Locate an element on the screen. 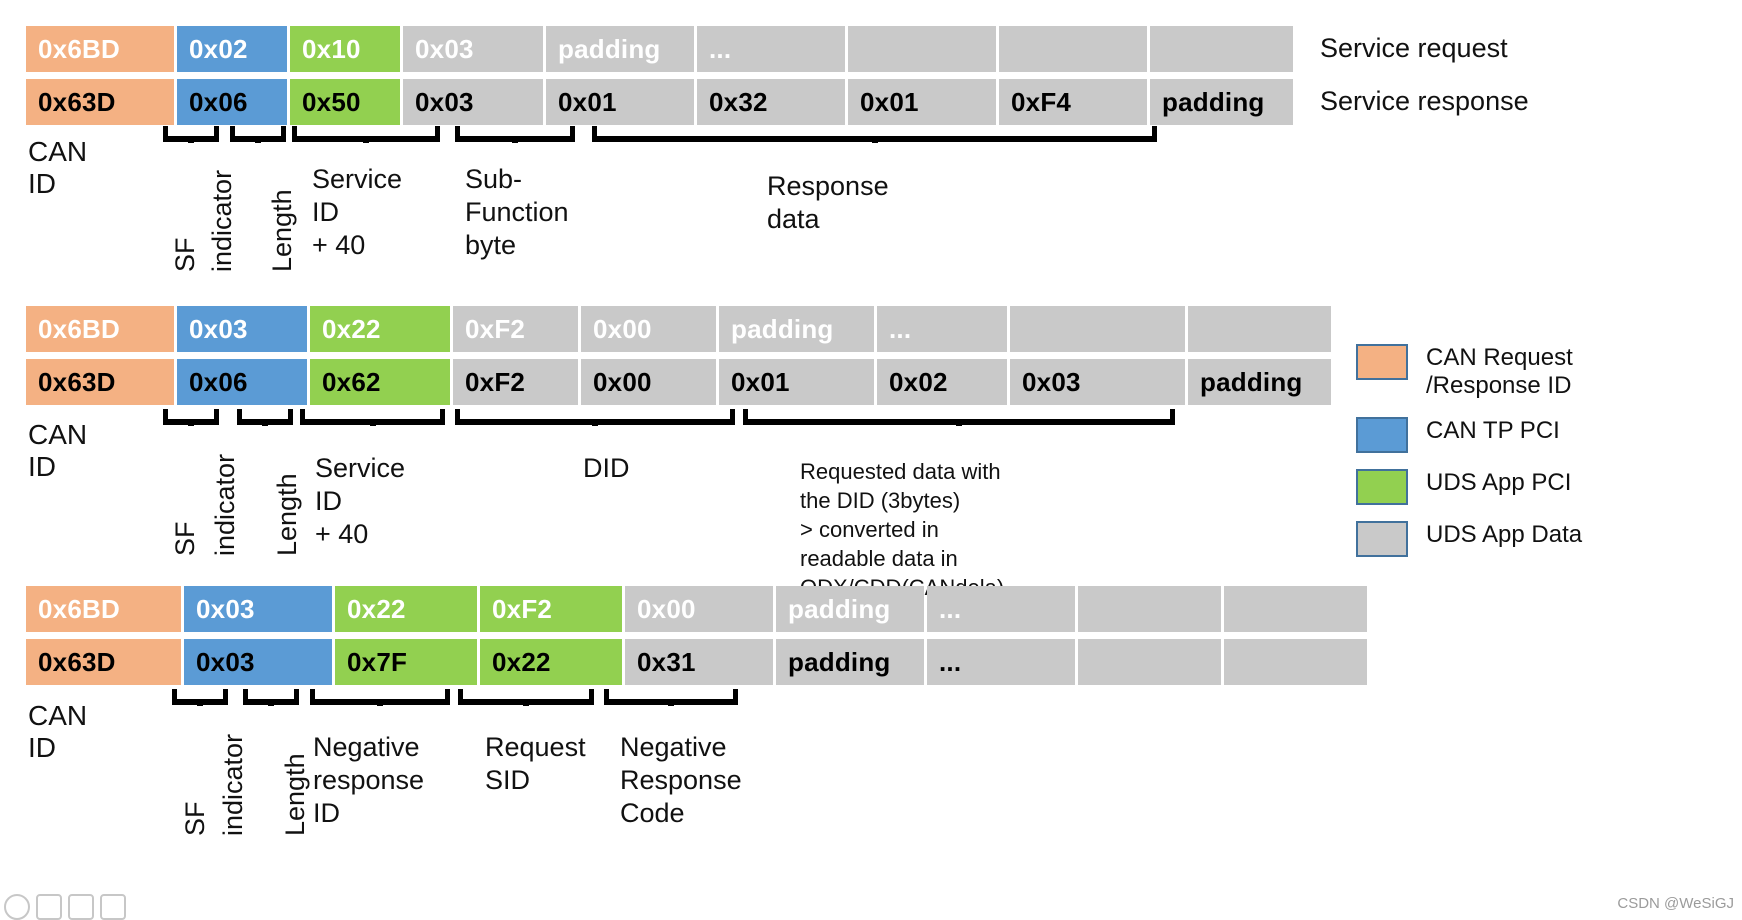  response-cell: 0x00 is located at coordinates (648, 382).